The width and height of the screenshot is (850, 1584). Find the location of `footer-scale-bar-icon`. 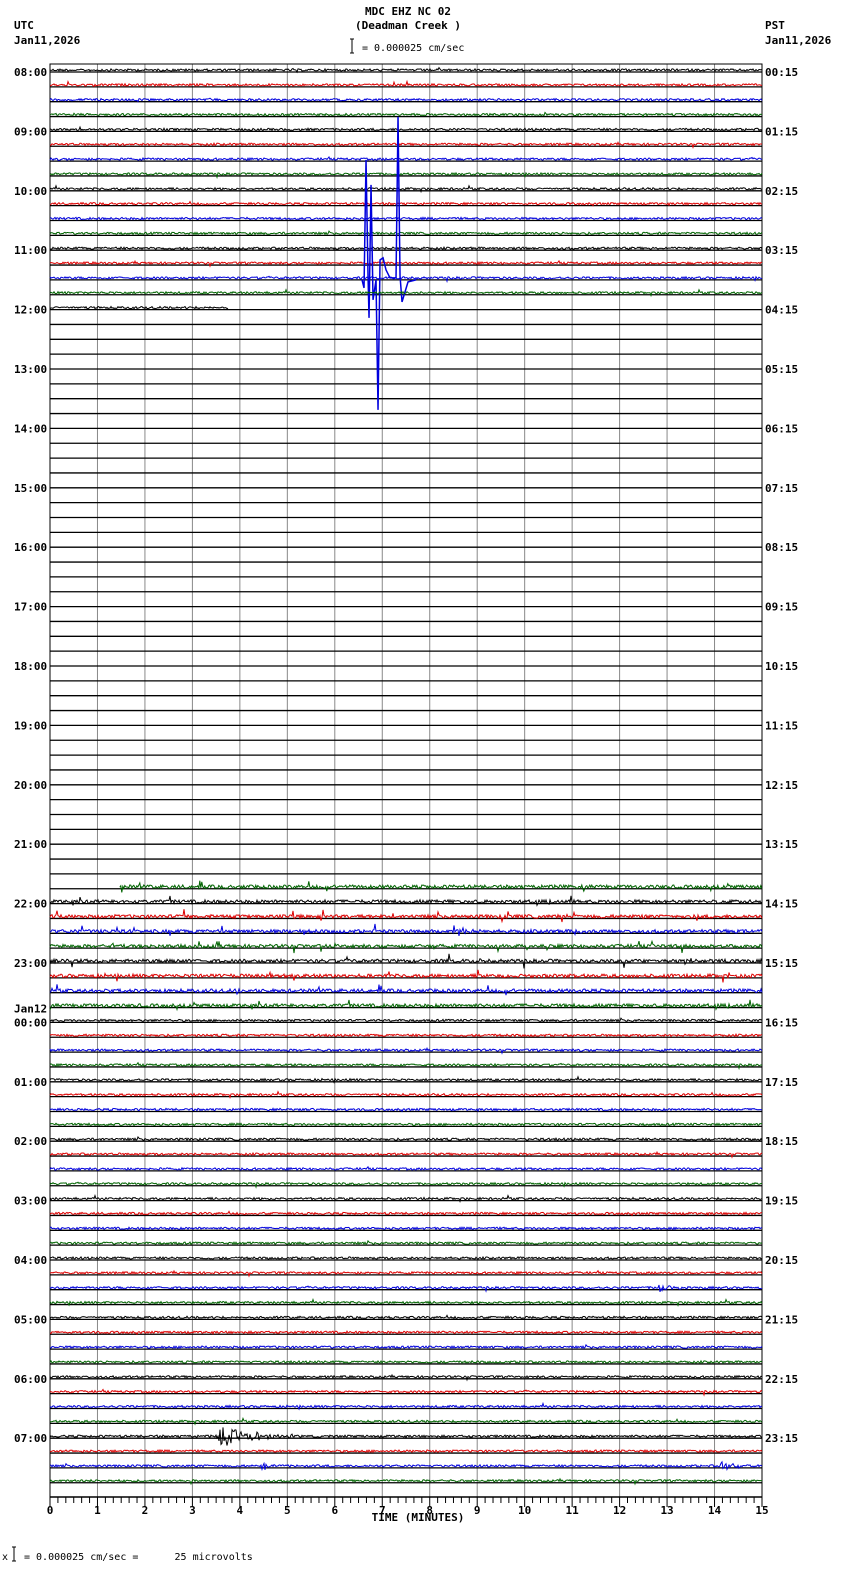

footer-scale-bar-icon is located at coordinates (14, 1554).